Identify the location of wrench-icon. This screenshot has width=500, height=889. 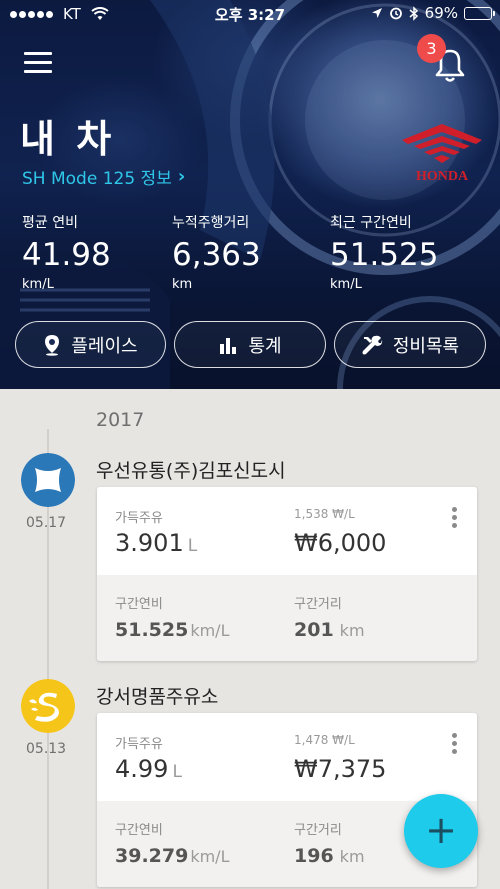
(372, 344).